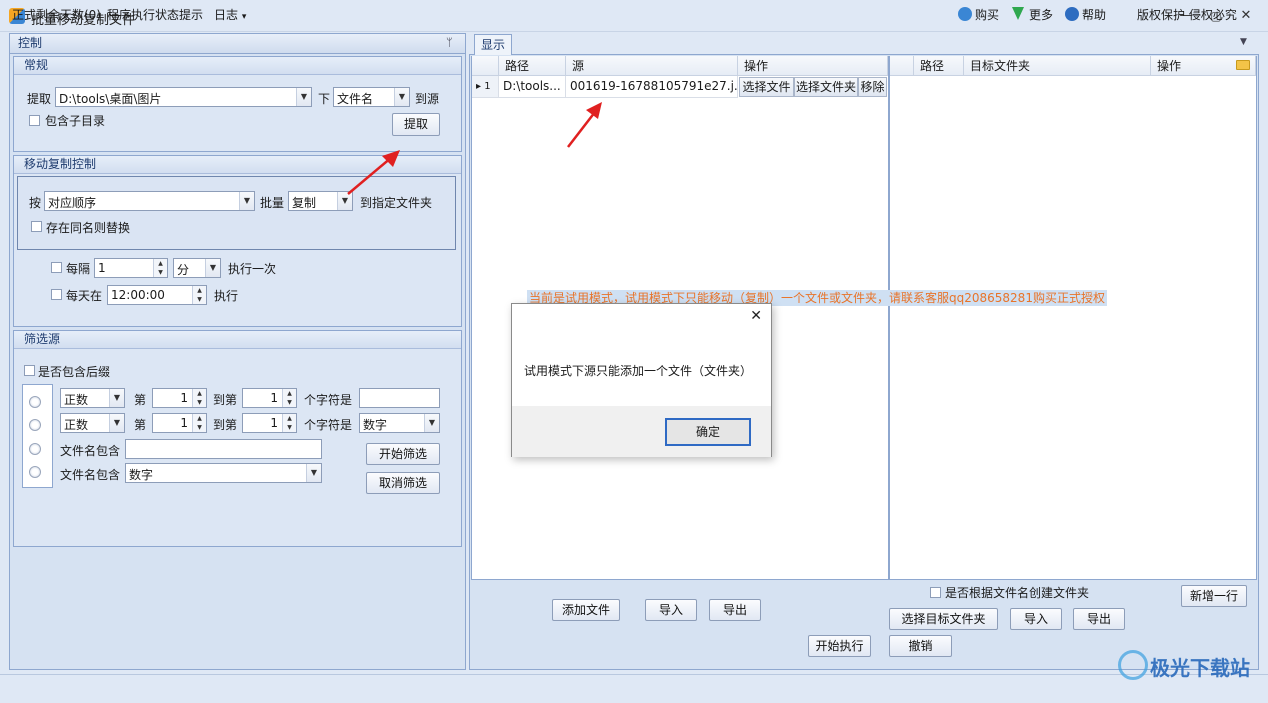 The height and width of the screenshot is (703, 1268). Describe the element at coordinates (1094, 14) in the screenshot. I see `help-link: 帮助` at that location.